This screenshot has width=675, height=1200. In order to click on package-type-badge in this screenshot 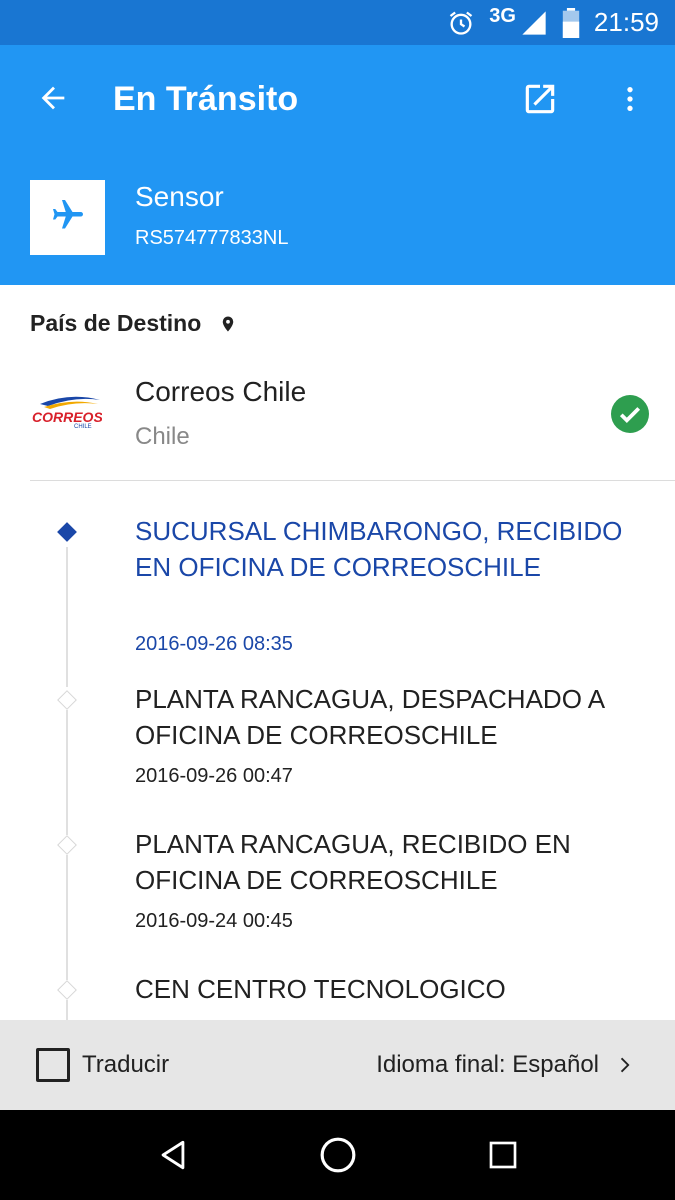, I will do `click(67, 217)`.